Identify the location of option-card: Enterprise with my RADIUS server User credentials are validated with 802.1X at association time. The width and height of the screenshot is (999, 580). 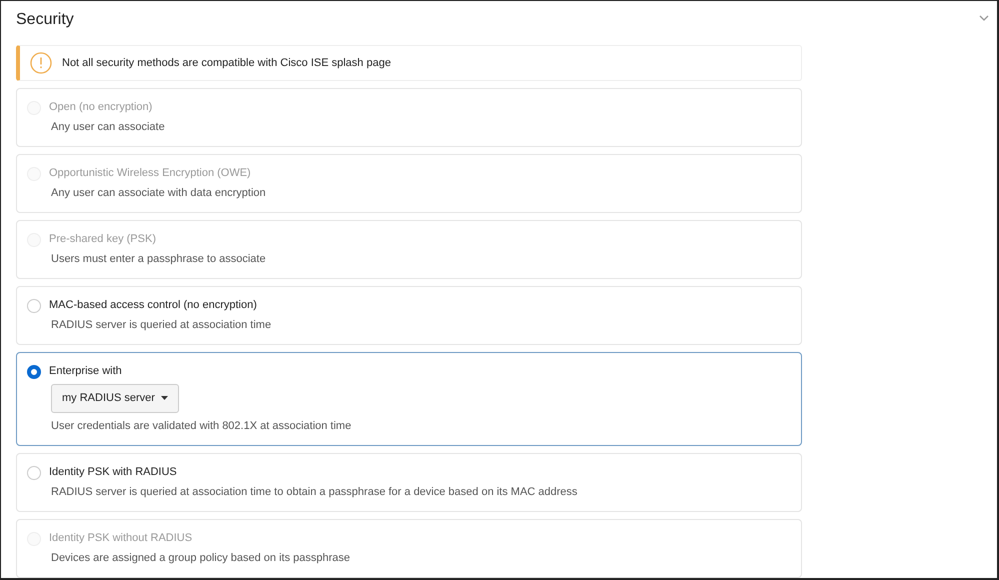
(409, 399).